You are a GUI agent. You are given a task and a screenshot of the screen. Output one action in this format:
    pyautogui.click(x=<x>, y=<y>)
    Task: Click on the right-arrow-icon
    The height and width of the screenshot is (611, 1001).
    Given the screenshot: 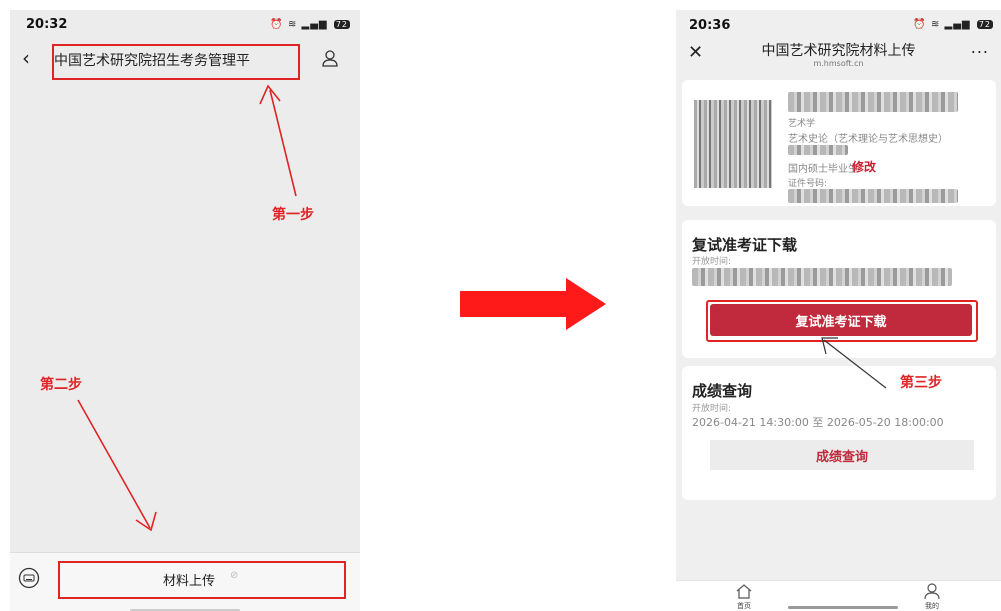 What is the action you would take?
    pyautogui.click(x=533, y=304)
    